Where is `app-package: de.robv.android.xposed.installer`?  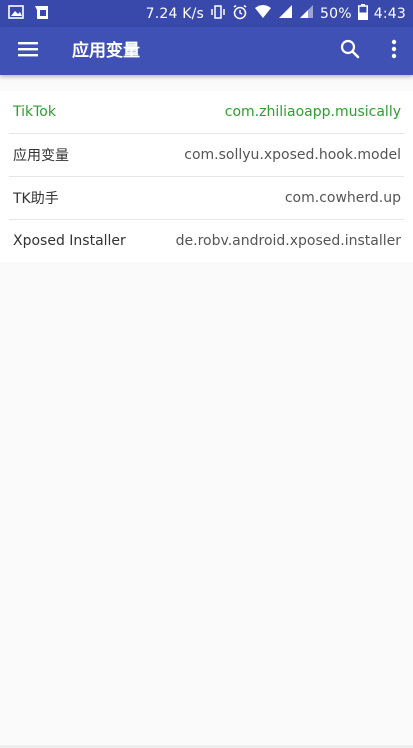 app-package: de.robv.android.xposed.installer is located at coordinates (288, 241).